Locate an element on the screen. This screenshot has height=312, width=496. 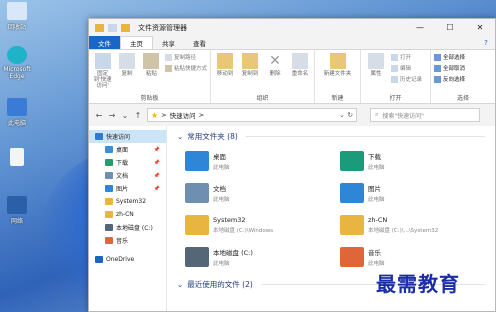
desktop-icon-edge: Microsoft Edge is located at coordinates (17, 63).